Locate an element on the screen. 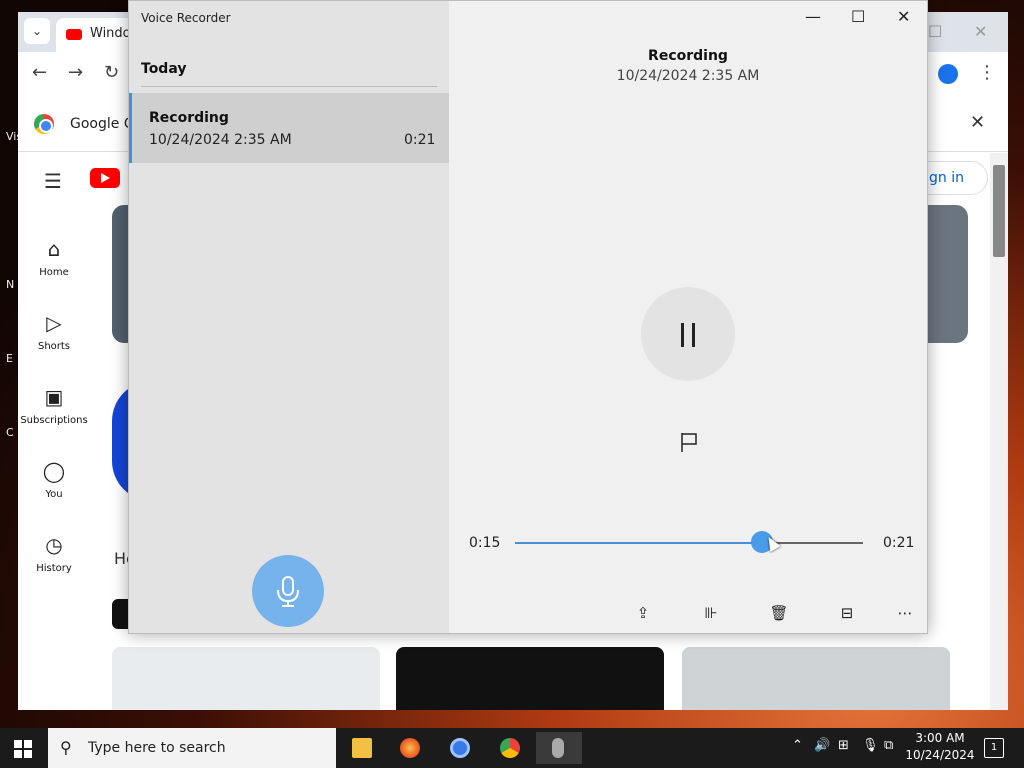  search-placeholder: Type here to search is located at coordinates (157, 748).